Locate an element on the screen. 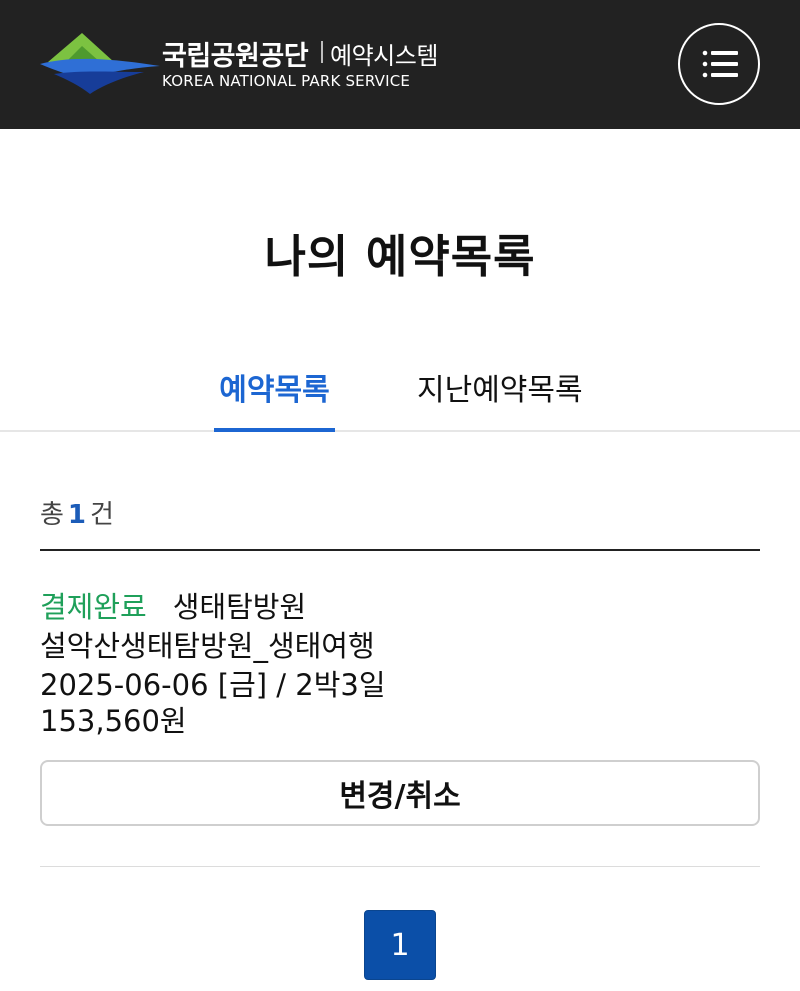 This screenshot has height=991, width=800. program-name: 설악산생태탐방원_생태여행 is located at coordinates (207, 646).